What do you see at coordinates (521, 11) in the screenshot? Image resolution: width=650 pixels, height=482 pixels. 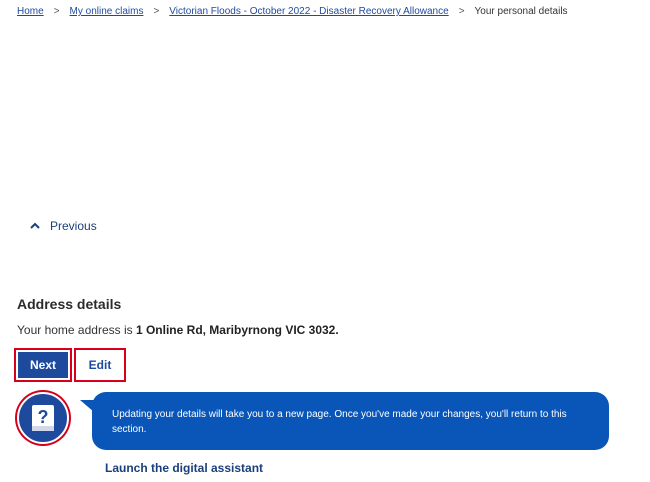 I see `breadcrumb-current: Your personal details` at bounding box center [521, 11].